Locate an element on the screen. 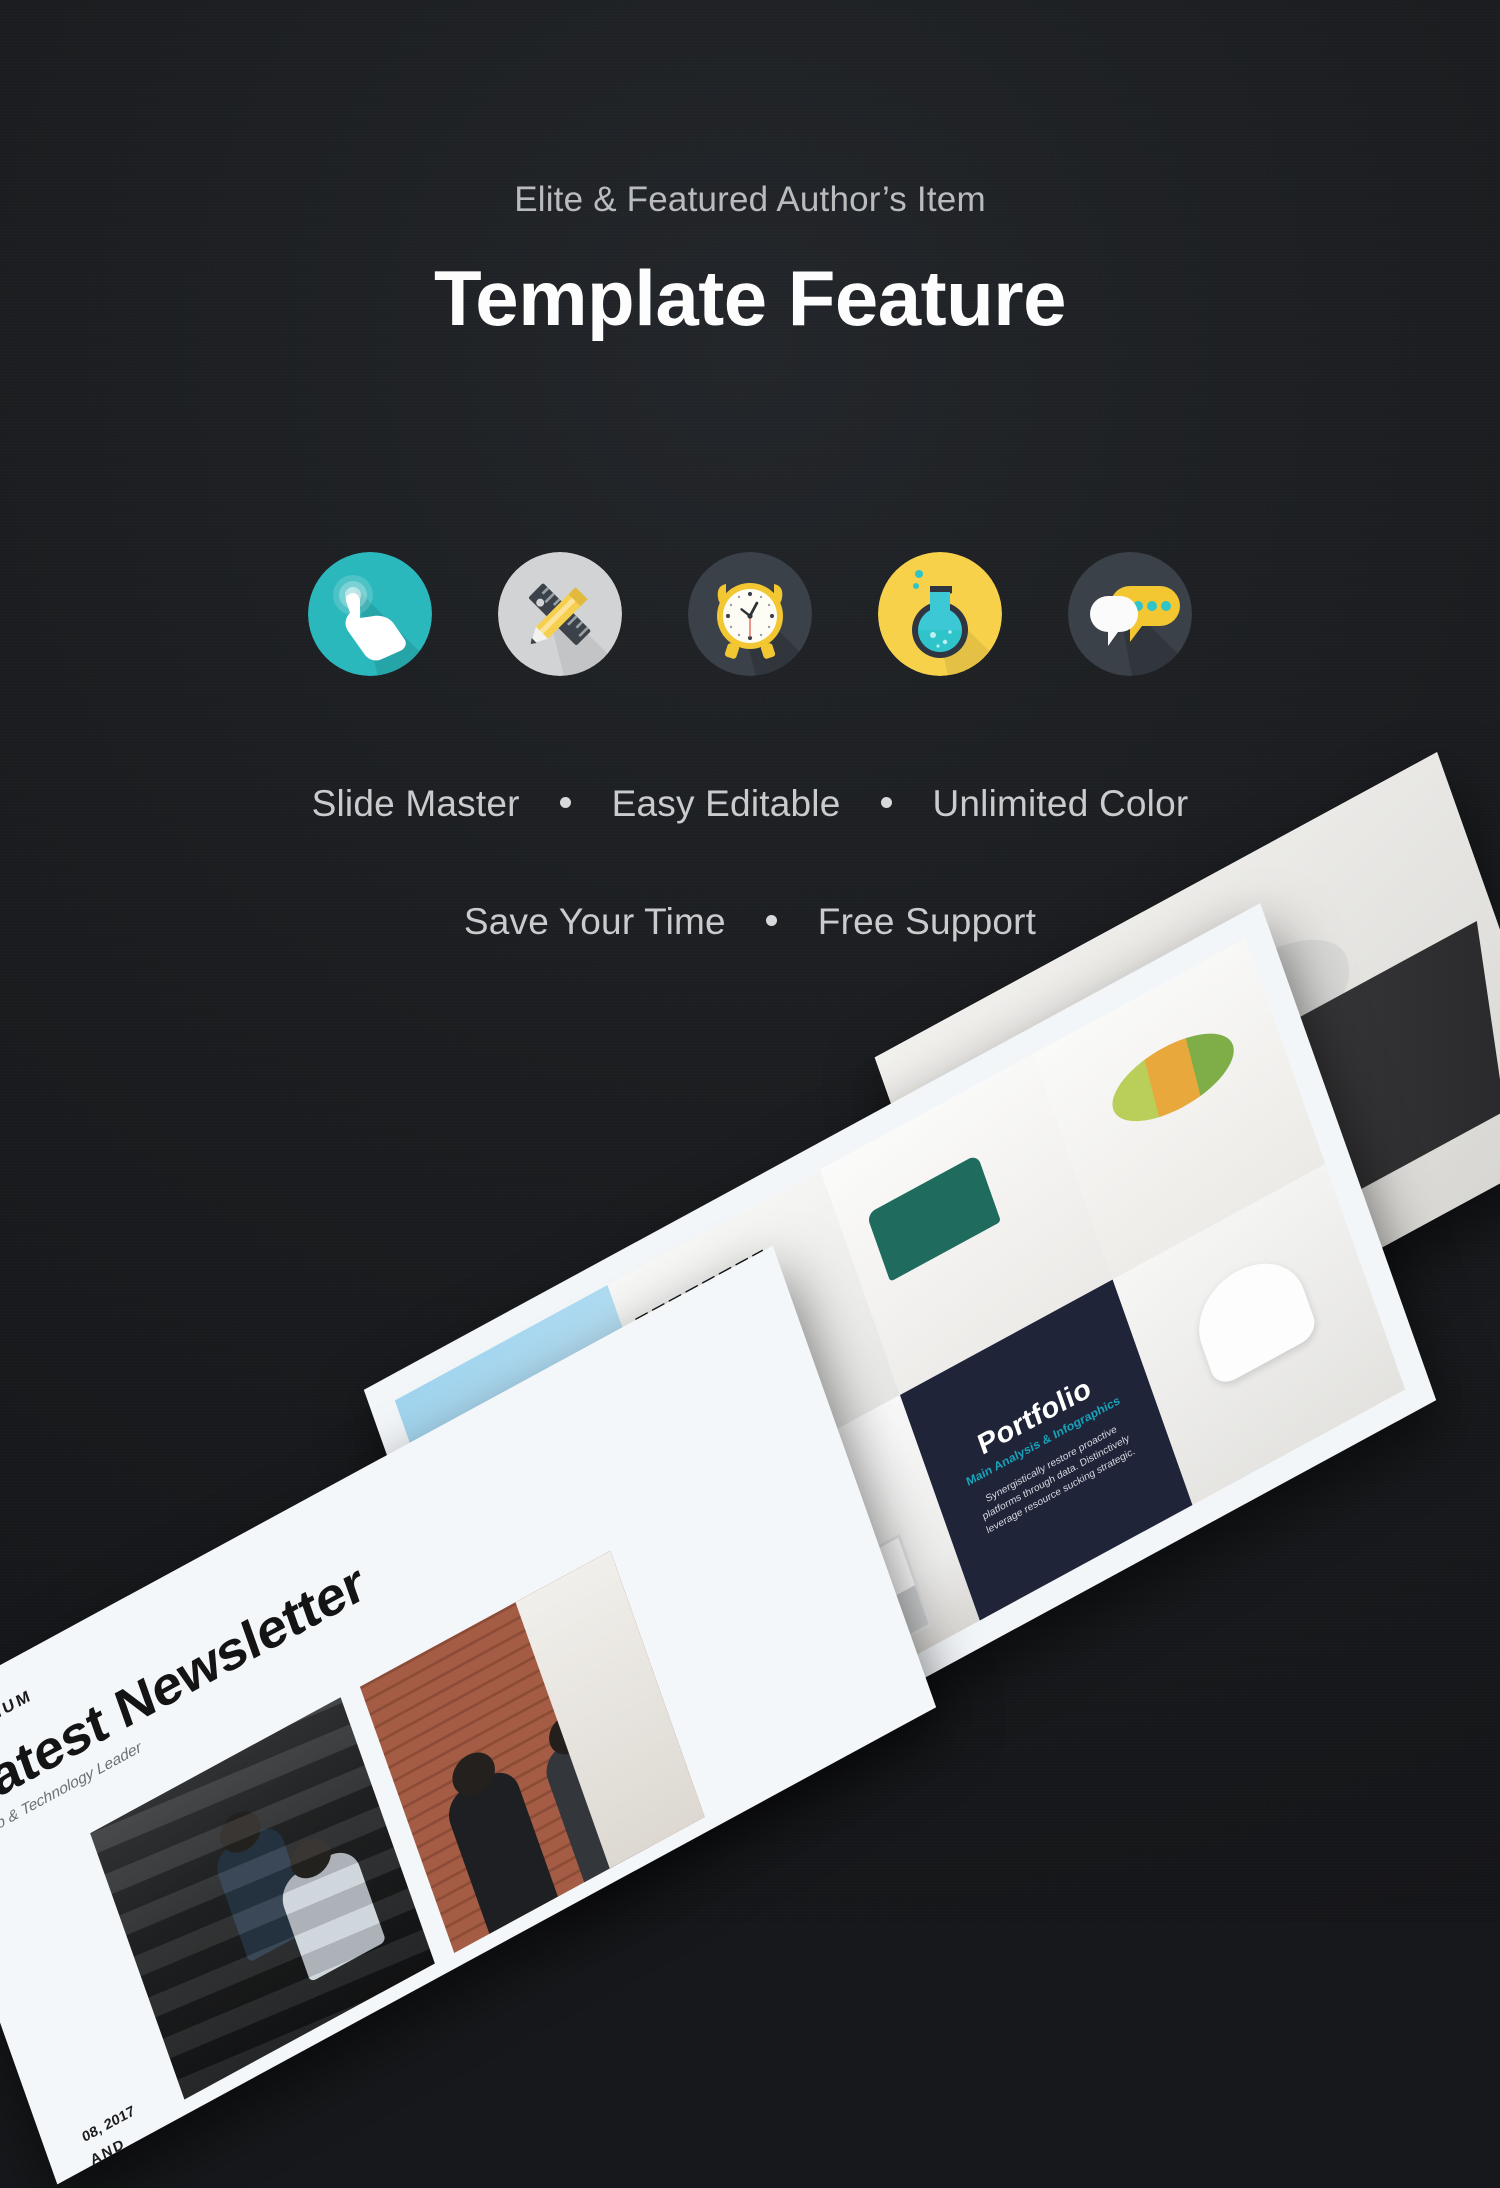  feature-icon-row is located at coordinates (750, 614).